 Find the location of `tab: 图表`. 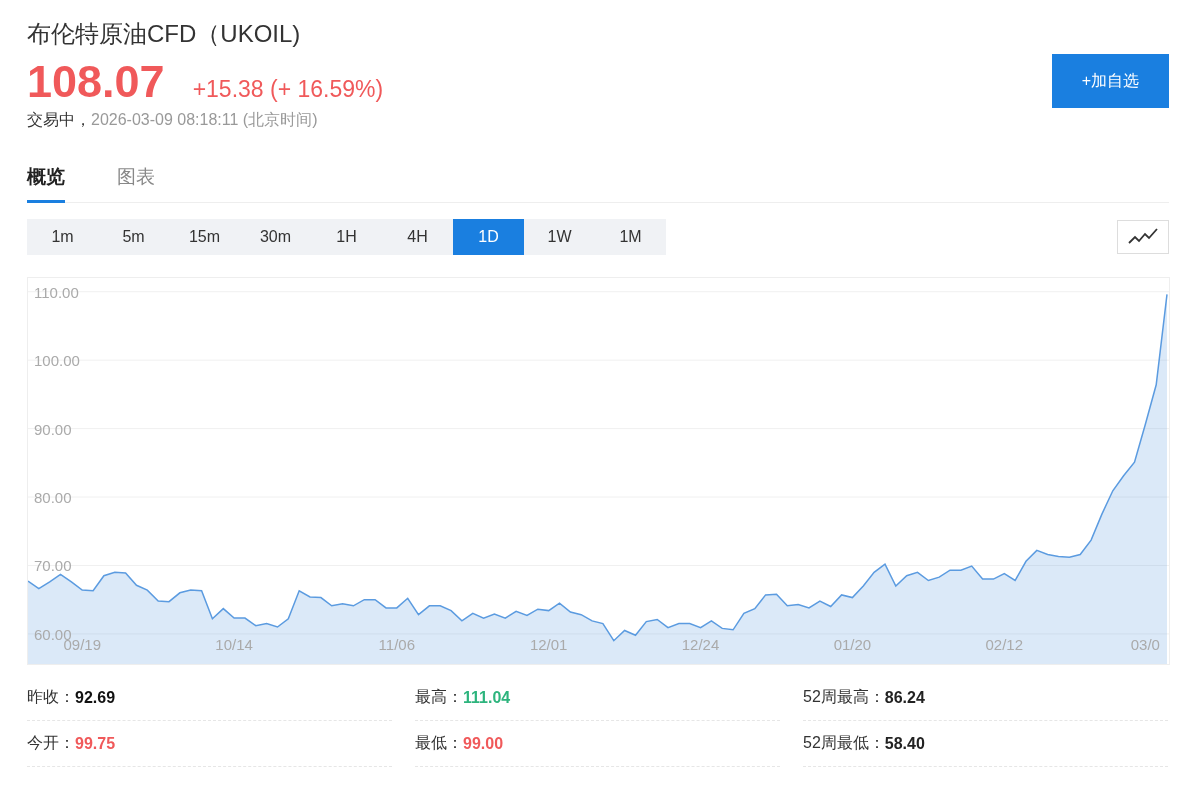

tab: 图表 is located at coordinates (136, 183).